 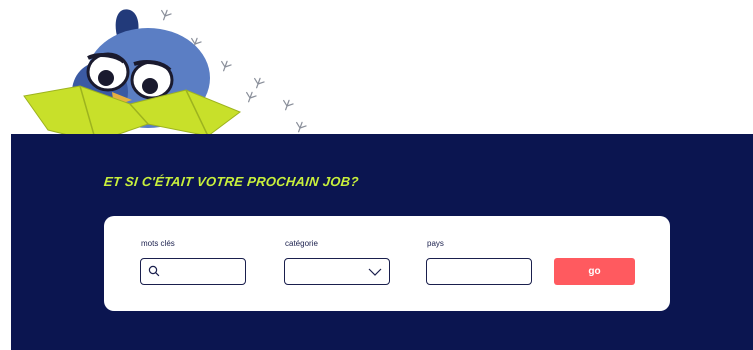 What do you see at coordinates (193, 271) in the screenshot?
I see `keywords-input` at bounding box center [193, 271].